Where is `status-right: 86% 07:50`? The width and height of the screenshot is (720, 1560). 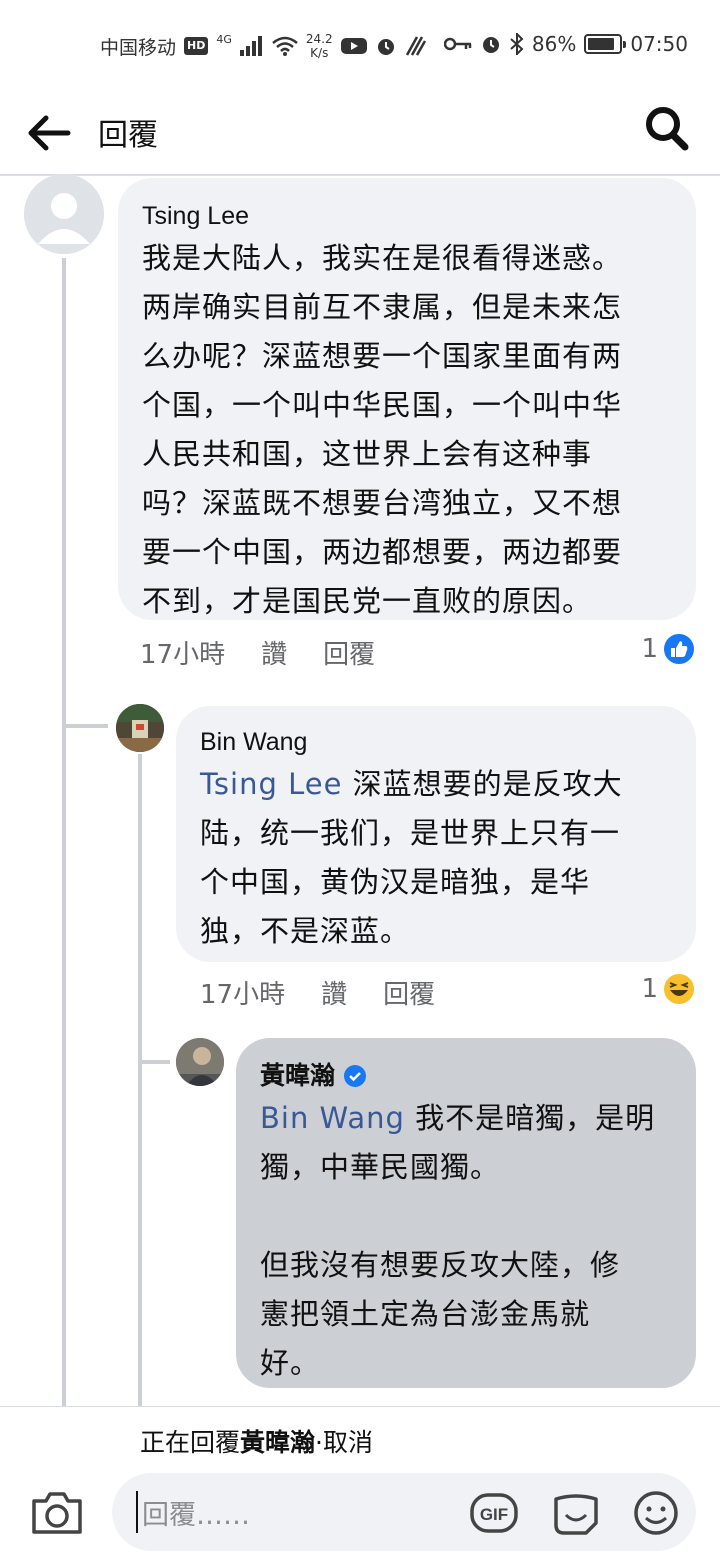
status-right: 86% 07:50 is located at coordinates (565, 44).